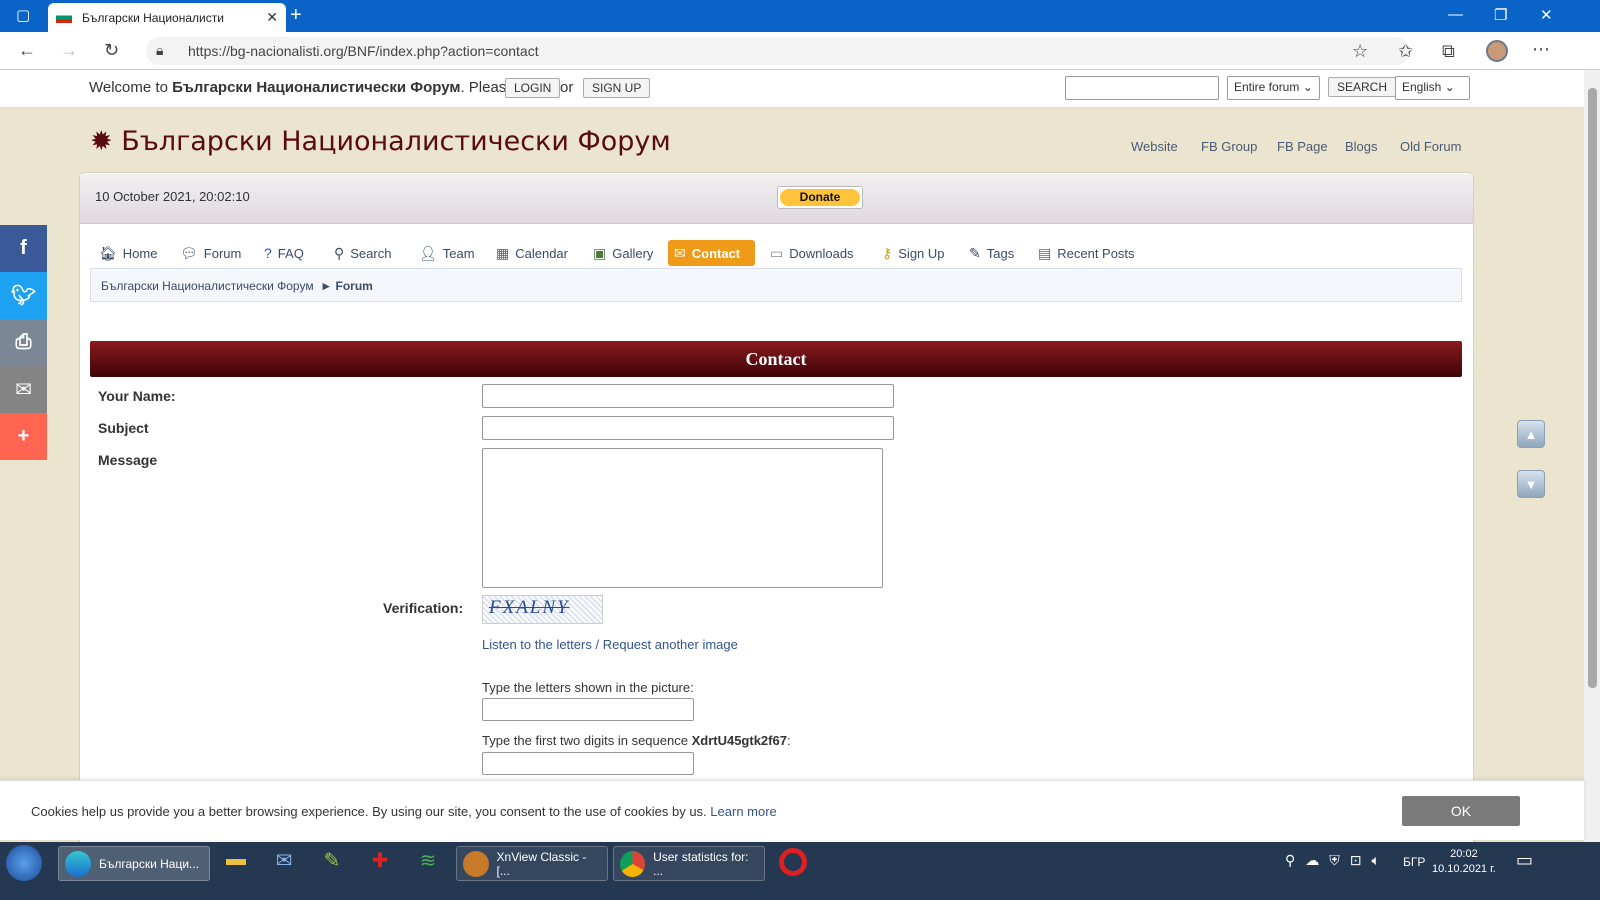  I want to click on page-scrollbar-thumb, so click(1592, 388).